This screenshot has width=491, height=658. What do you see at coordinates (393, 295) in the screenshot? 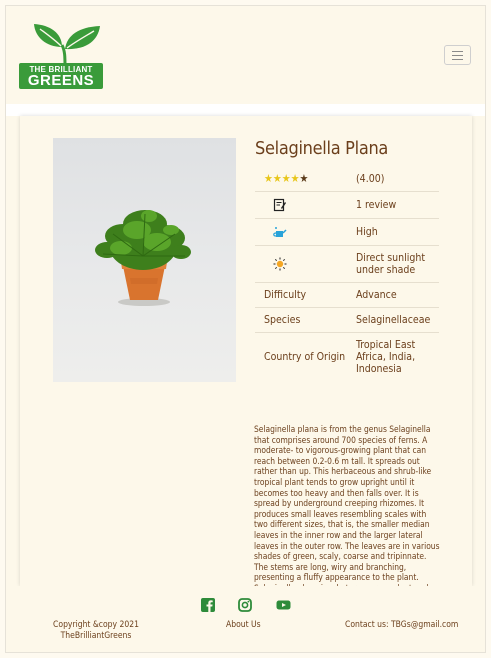
I see `attribute-value: Advance` at bounding box center [393, 295].